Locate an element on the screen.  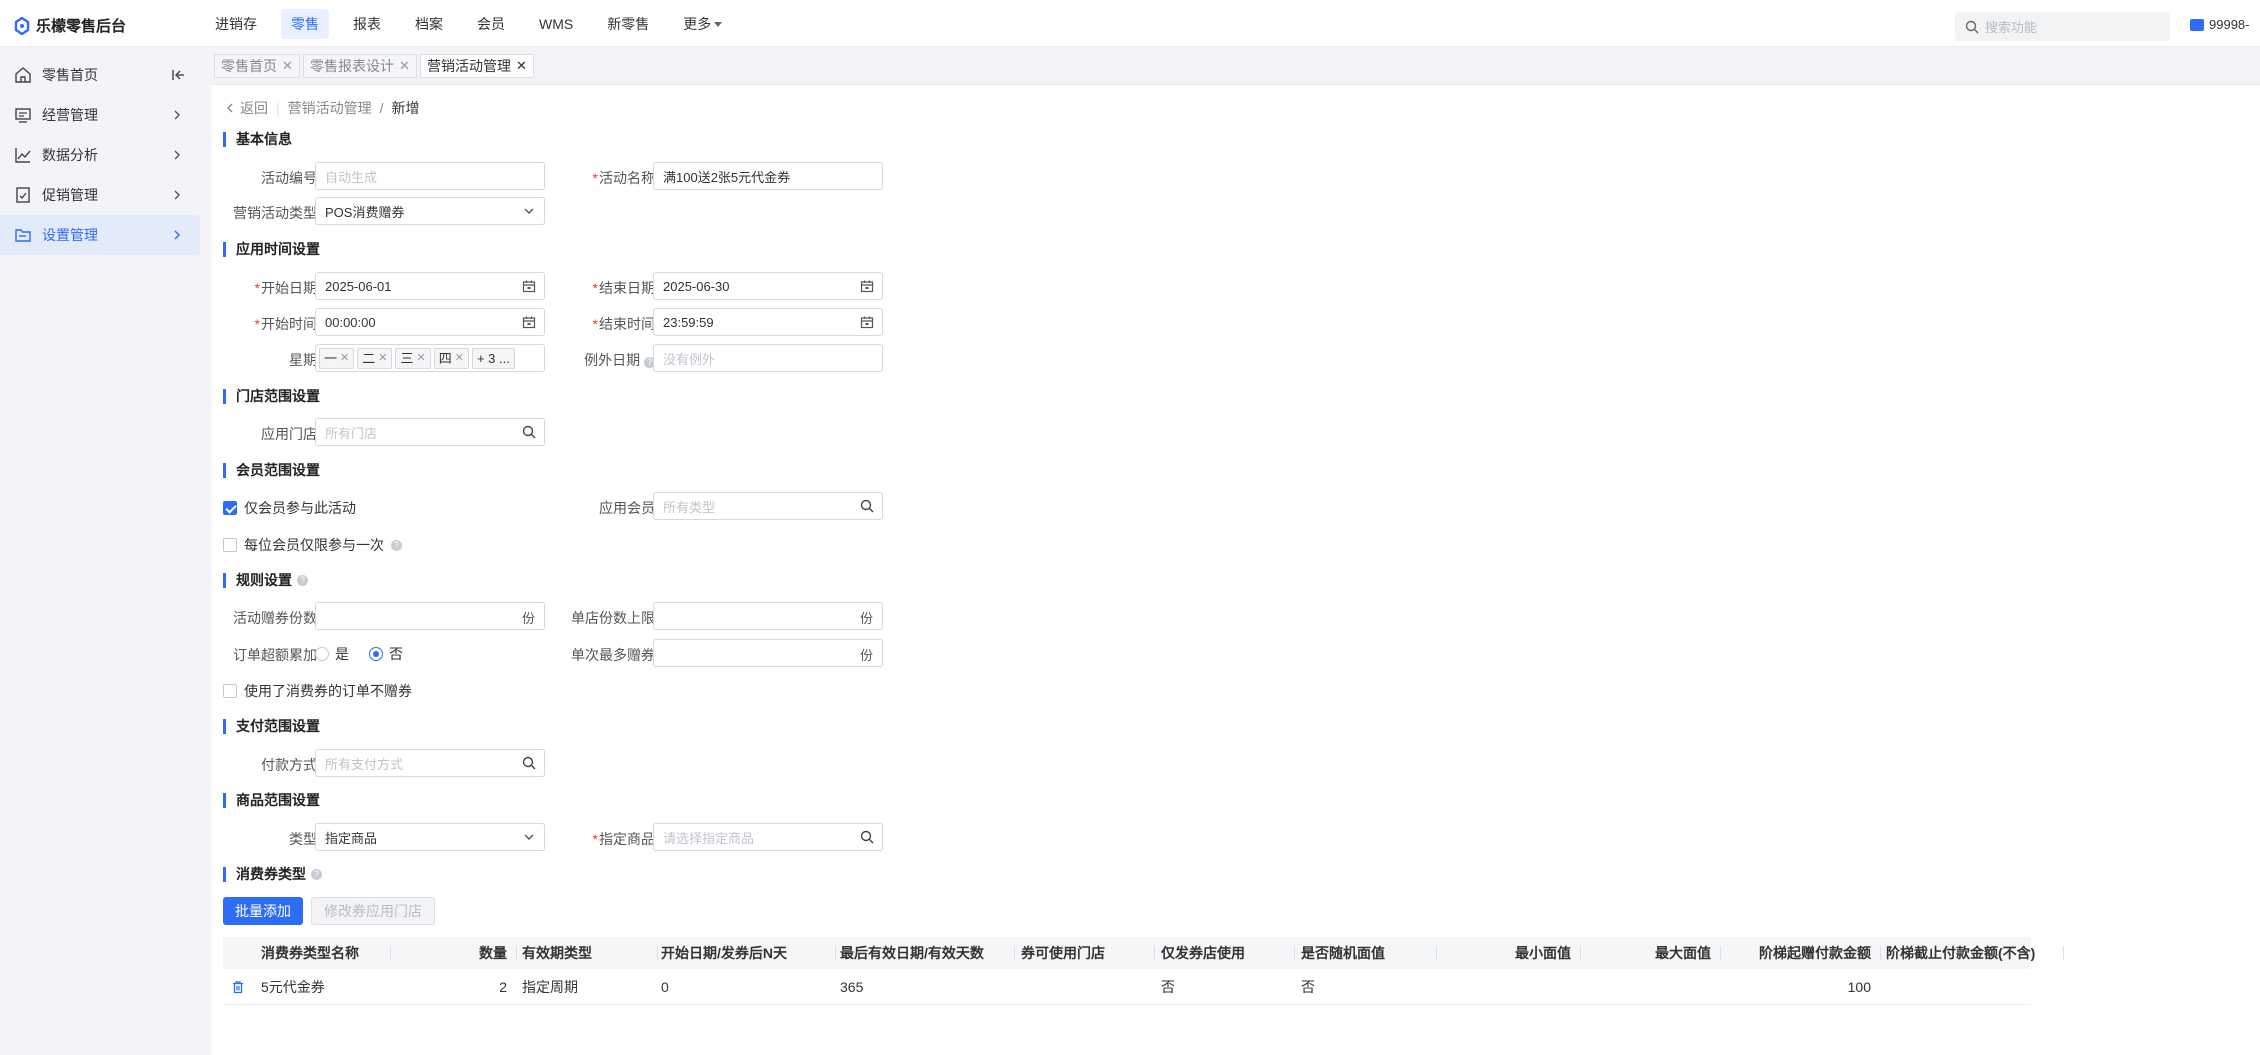
exception-date-input: 没有例外 is located at coordinates (768, 358).